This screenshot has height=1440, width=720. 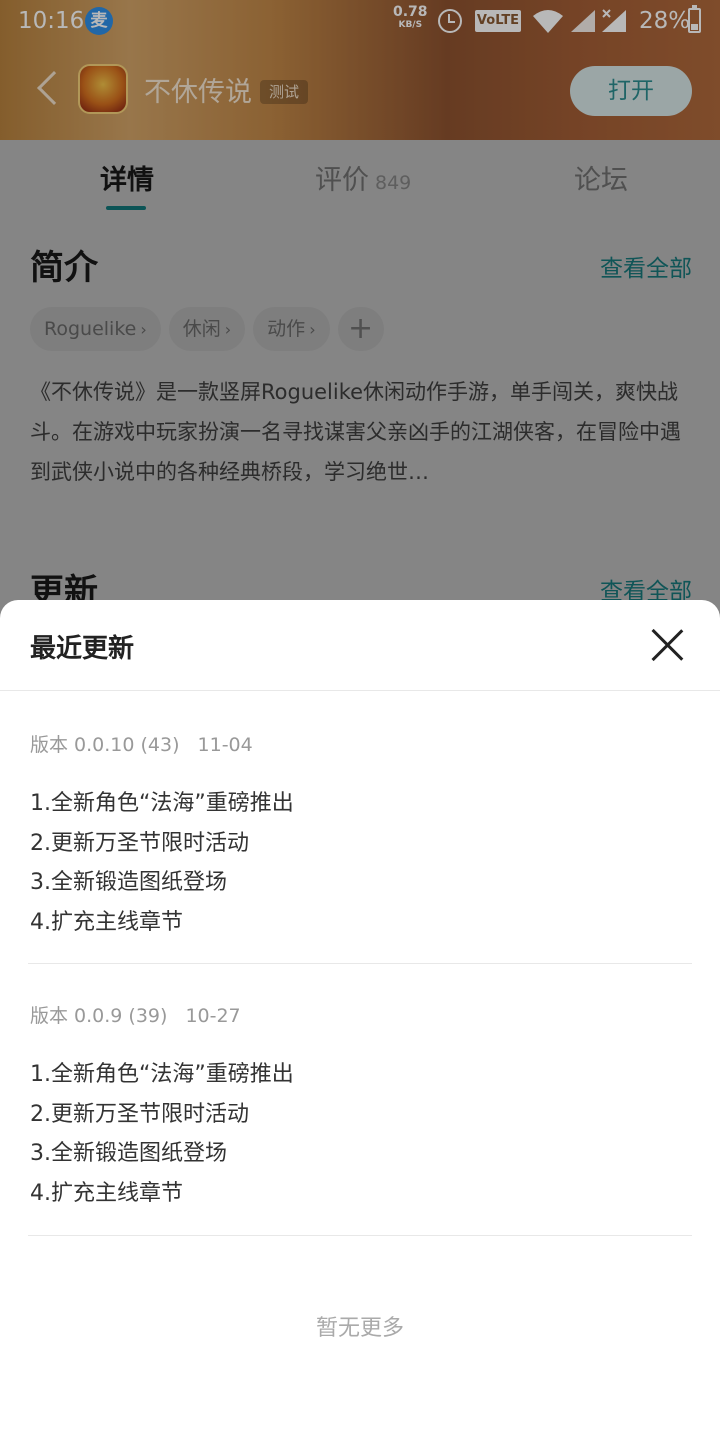 What do you see at coordinates (359, 1328) in the screenshot?
I see `no-more-text: 暂无更多` at bounding box center [359, 1328].